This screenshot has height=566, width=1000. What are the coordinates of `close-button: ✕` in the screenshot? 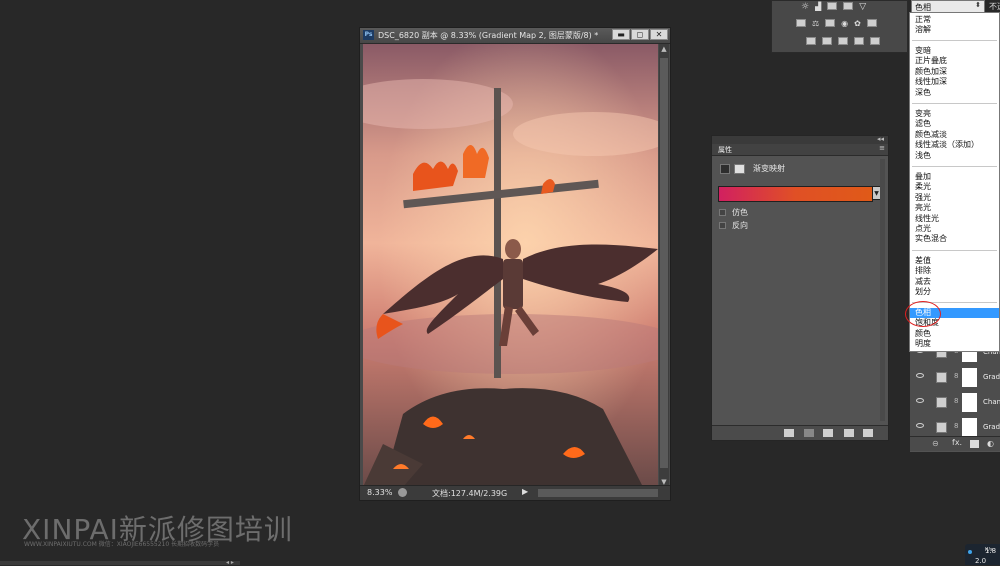 It's located at (659, 34).